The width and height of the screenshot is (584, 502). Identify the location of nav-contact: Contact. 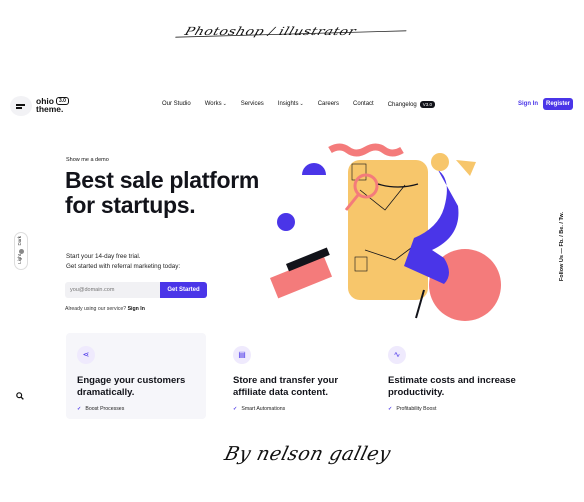
(363, 104).